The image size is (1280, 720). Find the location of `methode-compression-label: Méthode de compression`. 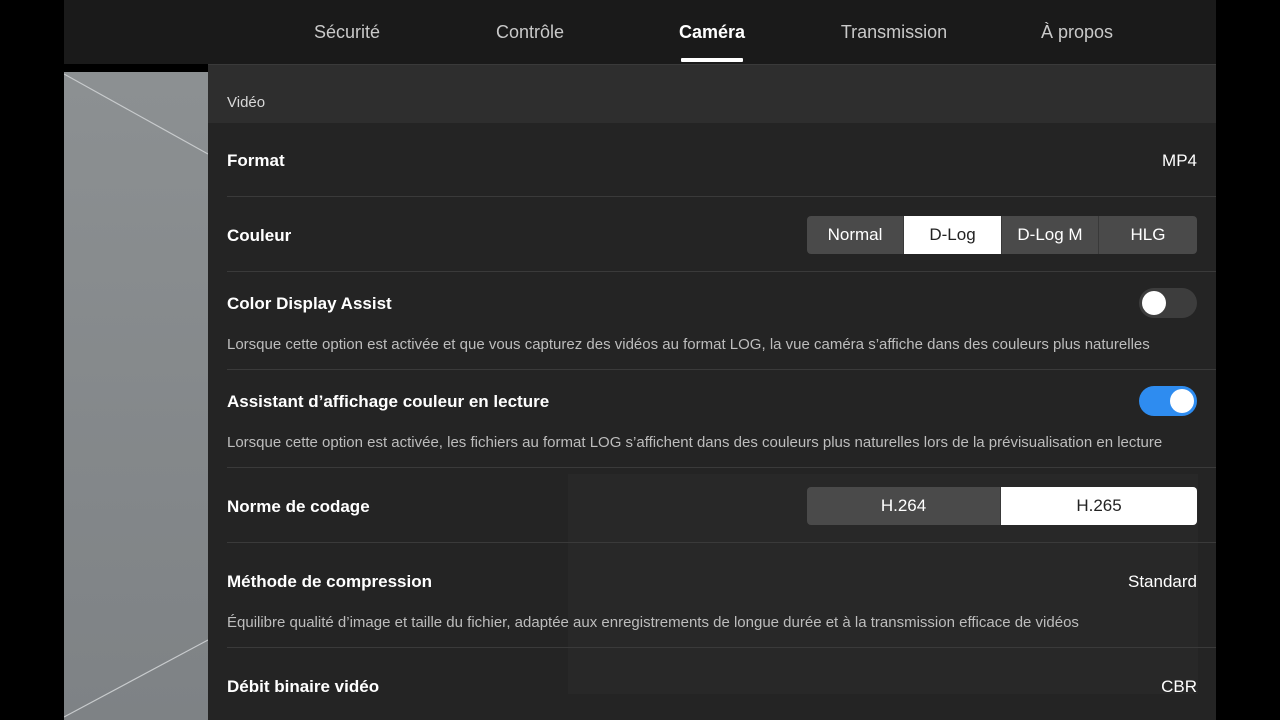

methode-compression-label: Méthode de compression is located at coordinates (329, 581).